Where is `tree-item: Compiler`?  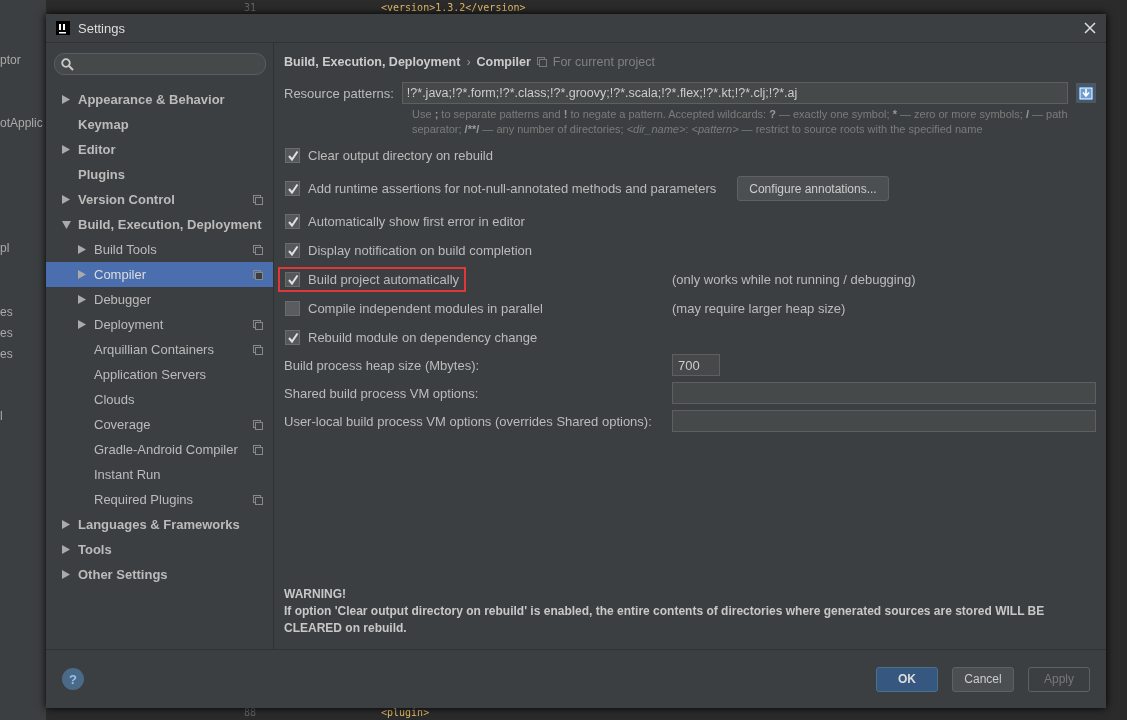 tree-item: Compiler is located at coordinates (159, 274).